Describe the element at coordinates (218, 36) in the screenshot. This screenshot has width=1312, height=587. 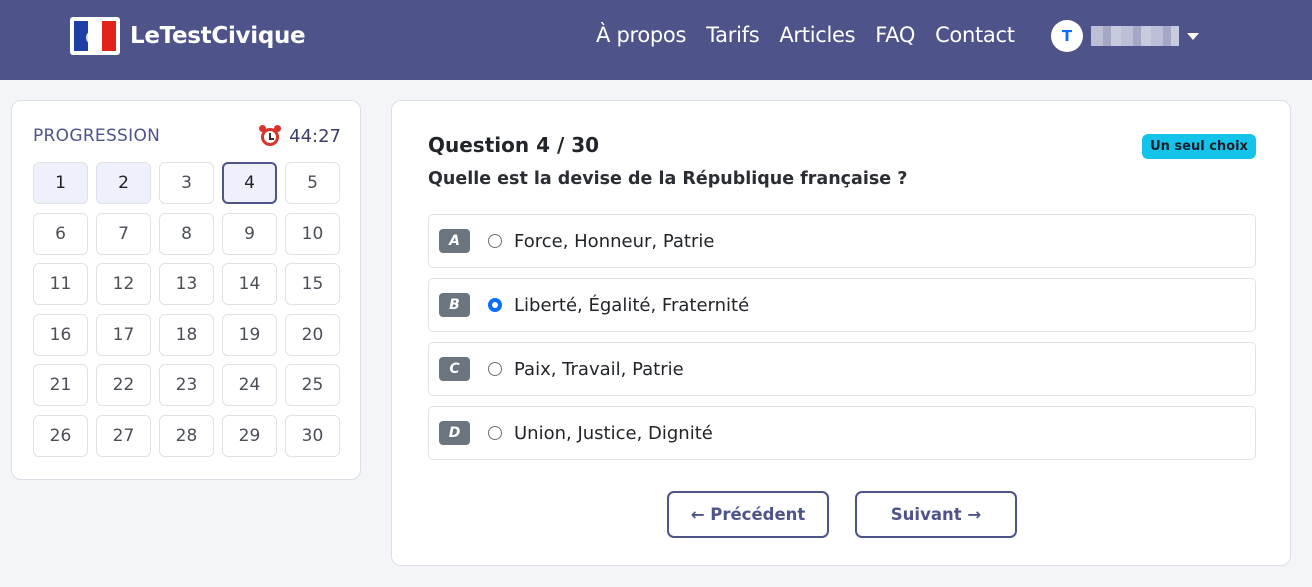
I see `brand-name: LeTestCivique` at that location.